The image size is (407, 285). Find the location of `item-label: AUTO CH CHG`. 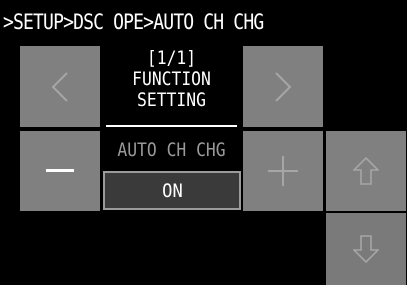

item-label: AUTO CH CHG is located at coordinates (171, 150).